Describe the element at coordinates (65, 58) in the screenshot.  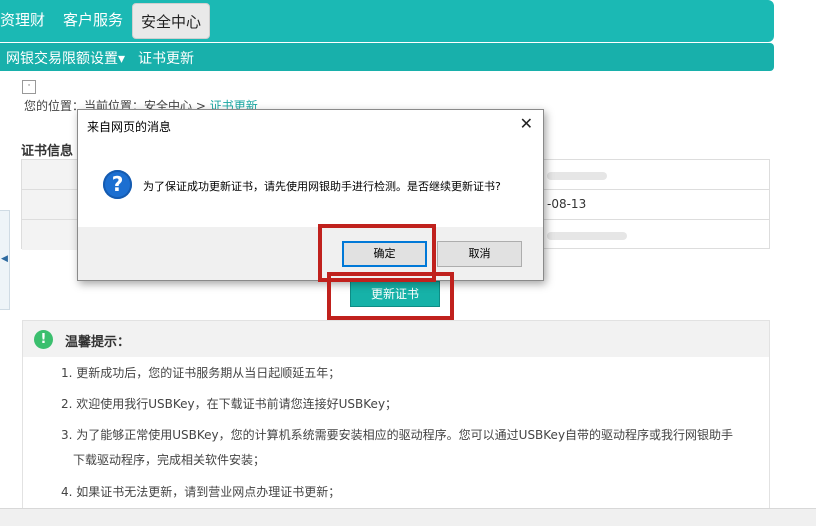
I see `subnav-item-limit-settings: 网银交易限额设置▾` at that location.